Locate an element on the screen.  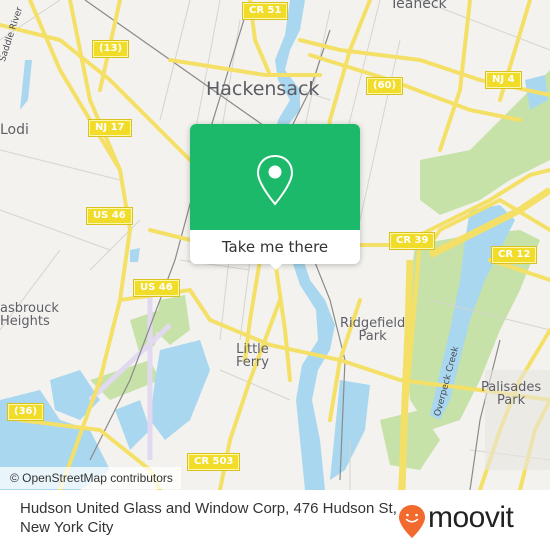
route-shield-60: (60) is located at coordinates (384, 86).